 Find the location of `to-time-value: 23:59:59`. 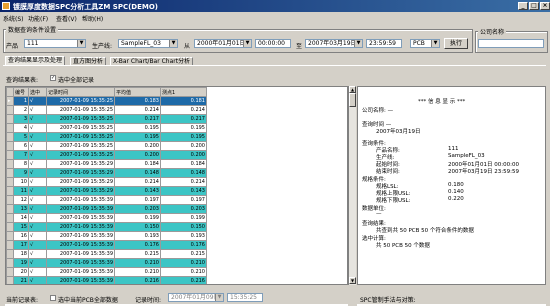

to-time-value: 23:59:59 is located at coordinates (382, 43).